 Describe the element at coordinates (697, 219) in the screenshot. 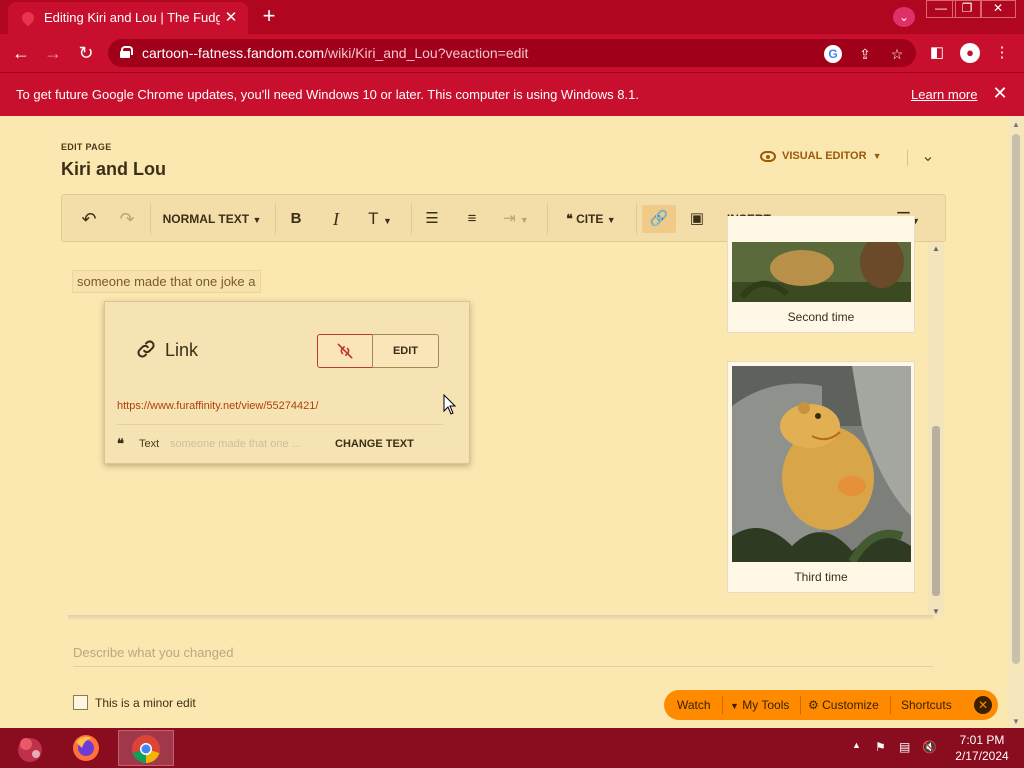

I see `image-icon: ▣` at that location.